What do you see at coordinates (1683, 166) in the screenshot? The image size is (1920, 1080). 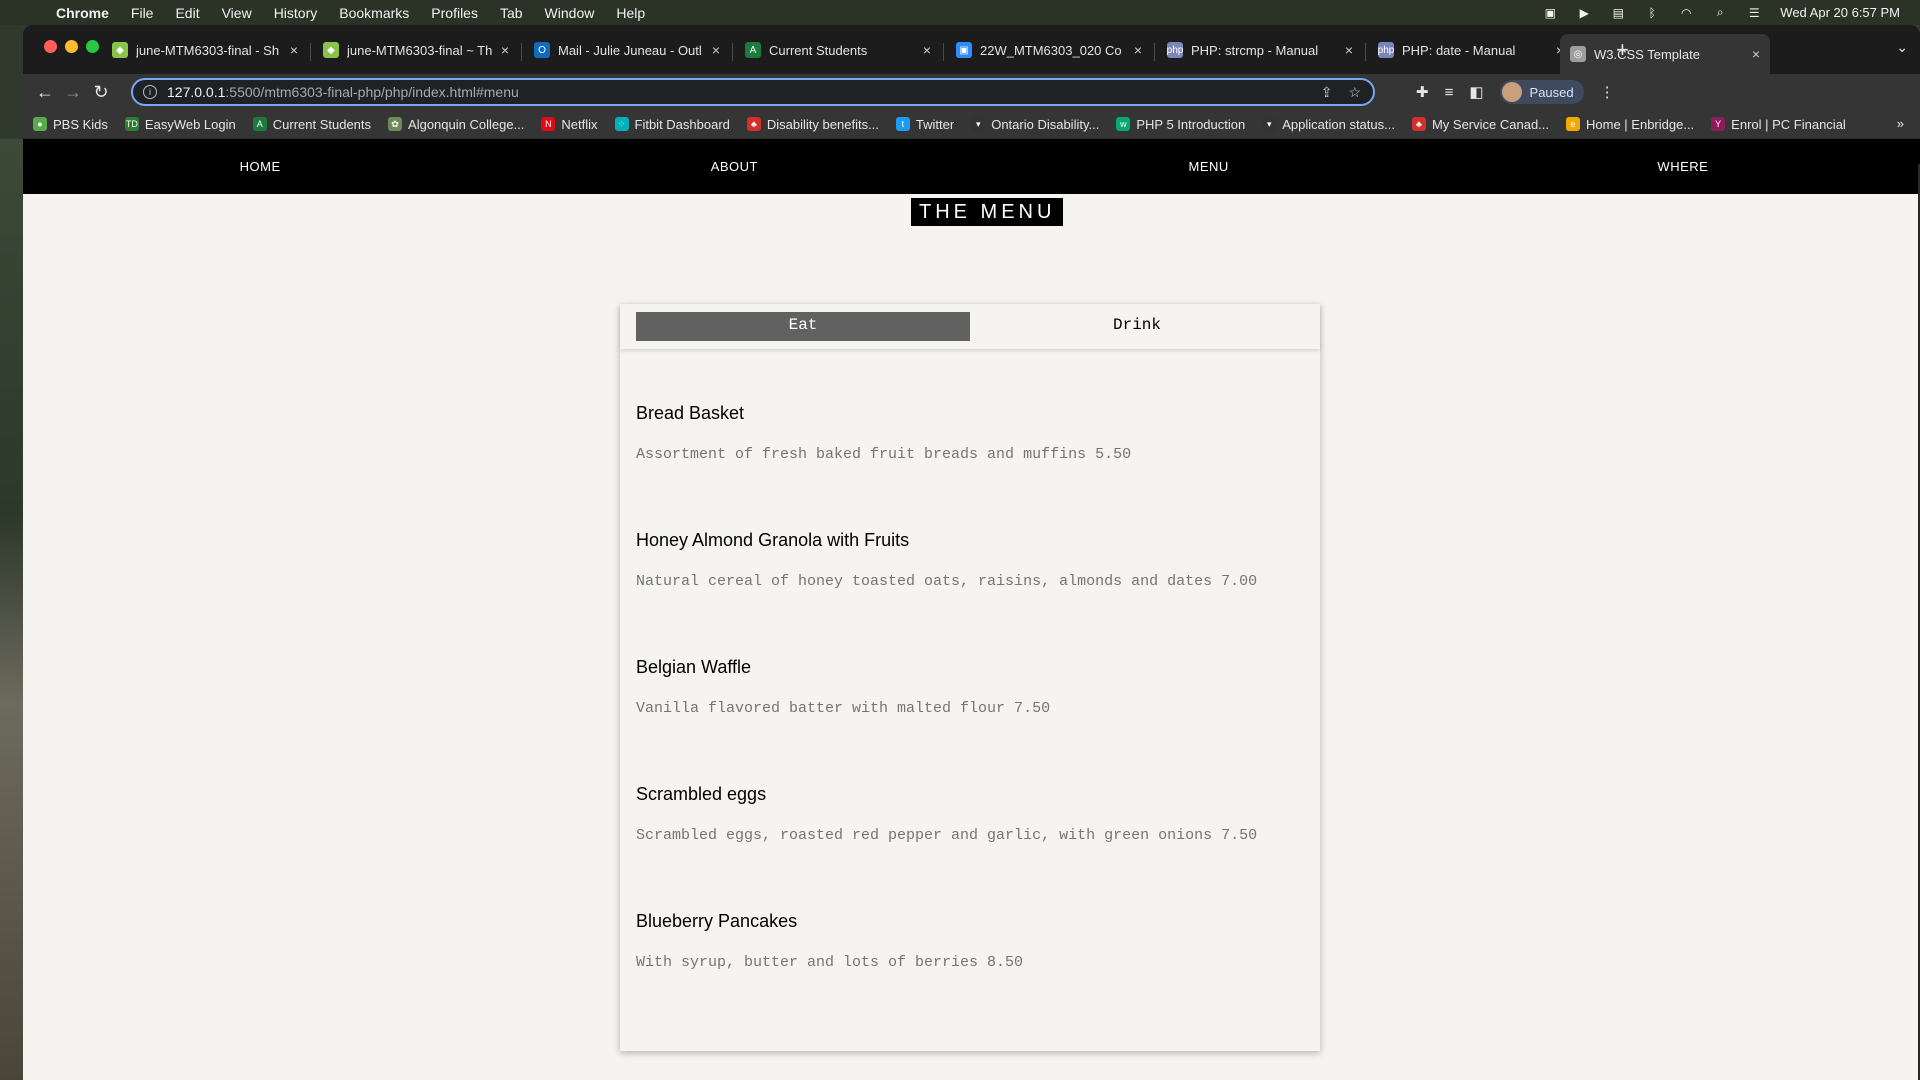 I see `nav-where-link: WHERE` at bounding box center [1683, 166].